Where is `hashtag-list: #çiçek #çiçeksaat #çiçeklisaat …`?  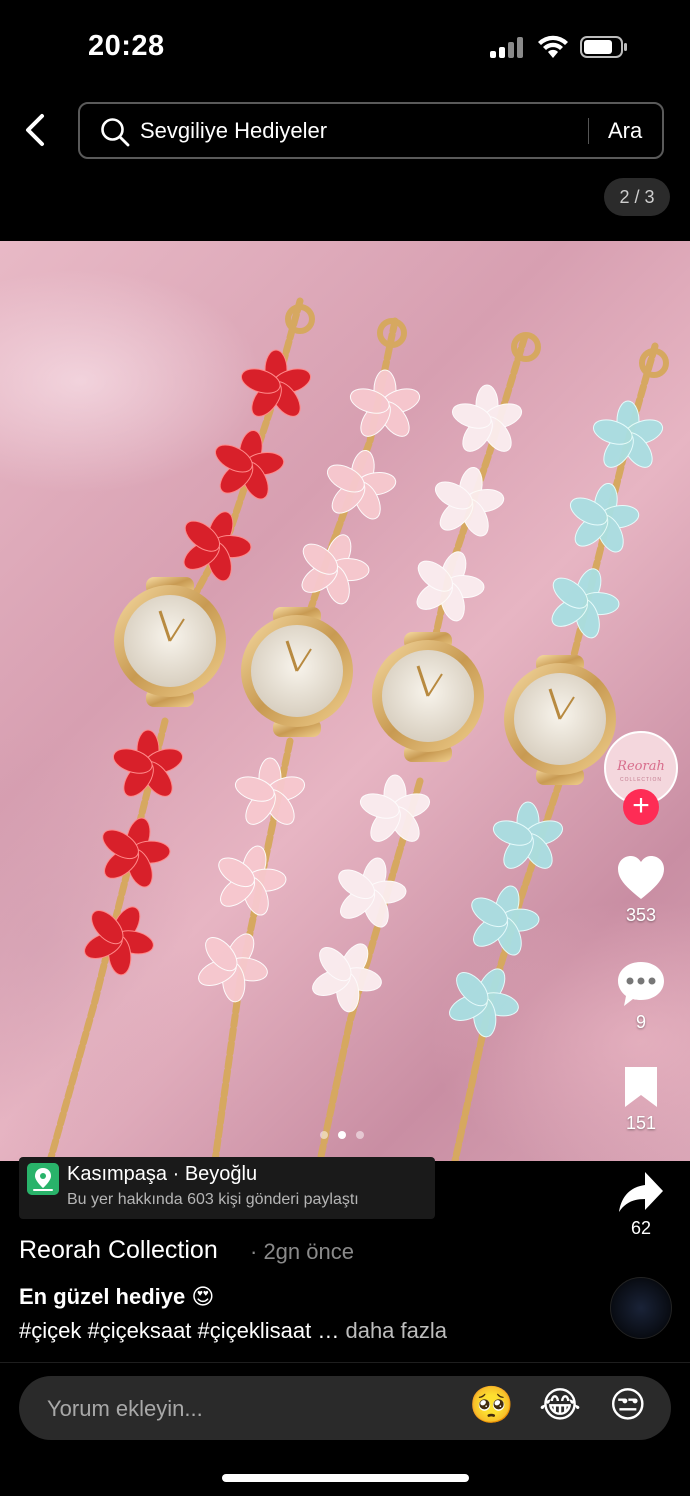
hashtag-list: #çiçek #çiçeksaat #çiçeklisaat … is located at coordinates (179, 1330).